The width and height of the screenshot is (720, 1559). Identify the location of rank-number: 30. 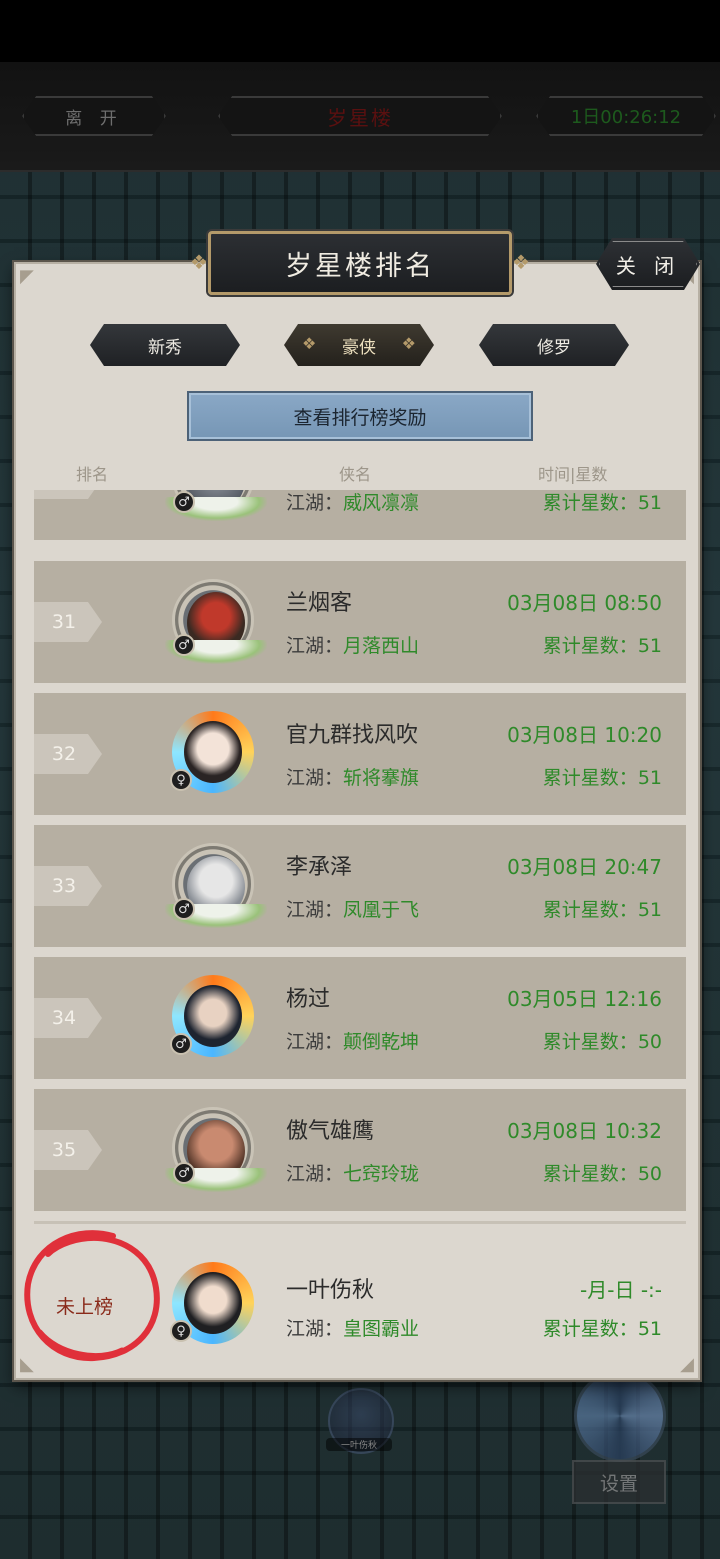
(68, 494).